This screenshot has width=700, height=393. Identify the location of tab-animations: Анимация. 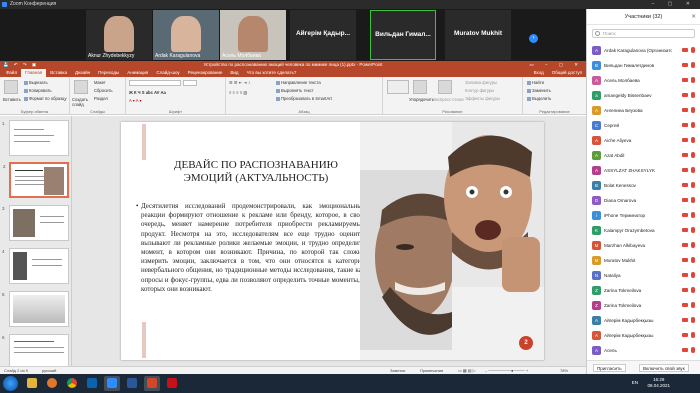
(137, 73).